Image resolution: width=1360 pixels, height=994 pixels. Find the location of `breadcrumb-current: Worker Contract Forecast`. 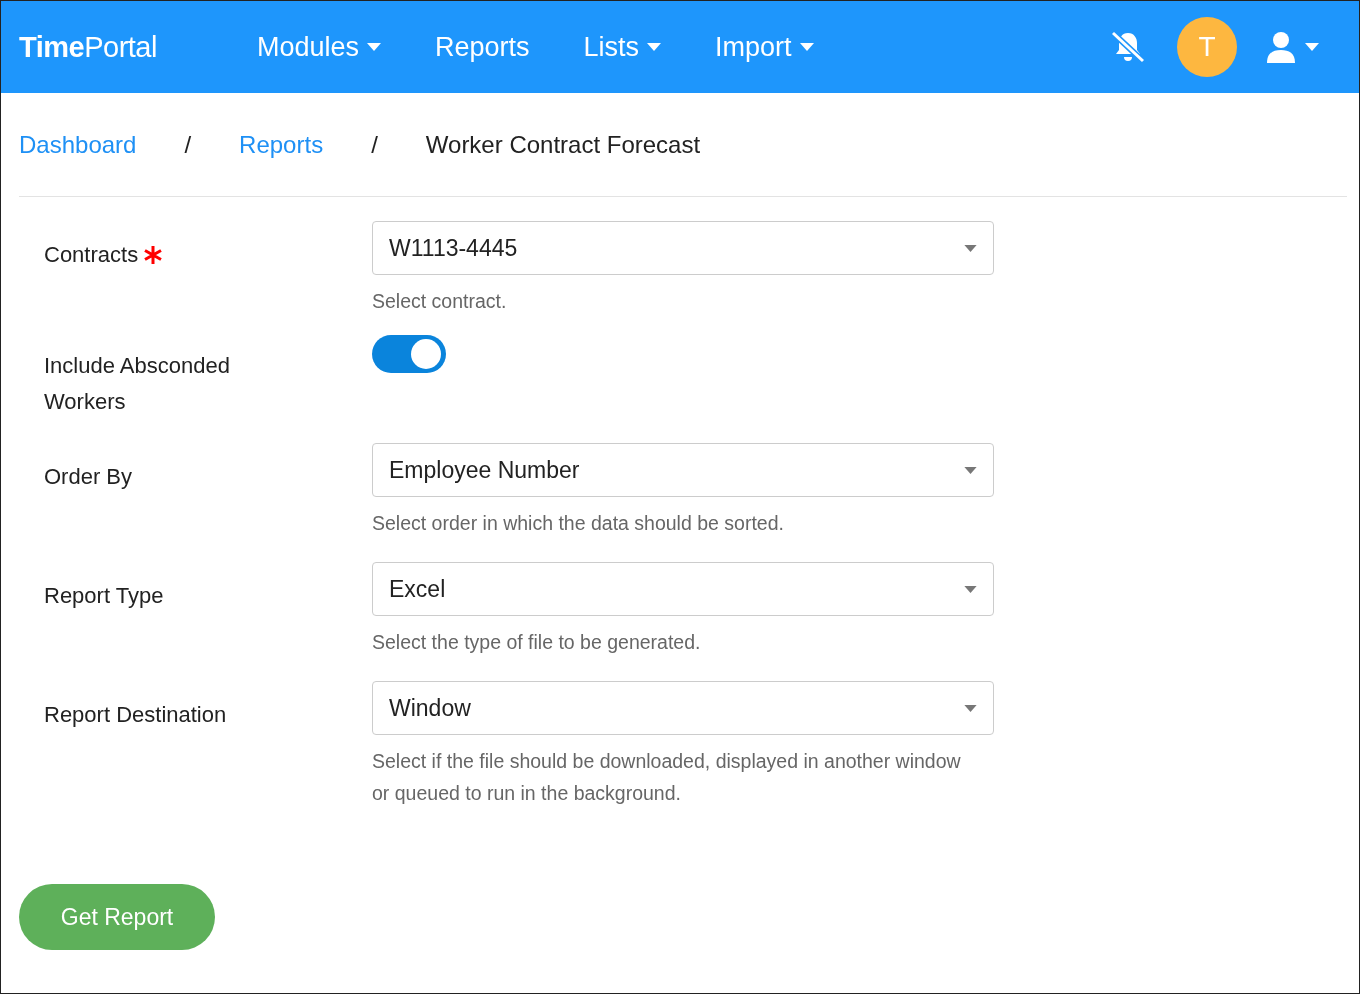

breadcrumb-current: Worker Contract Forecast is located at coordinates (563, 144).